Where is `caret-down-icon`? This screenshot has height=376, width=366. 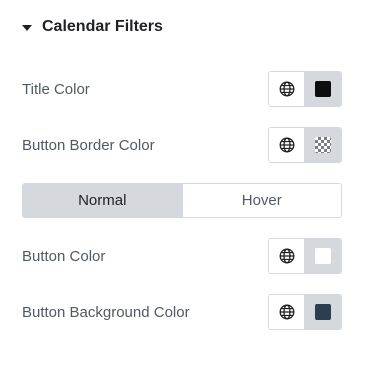 caret-down-icon is located at coordinates (27, 27).